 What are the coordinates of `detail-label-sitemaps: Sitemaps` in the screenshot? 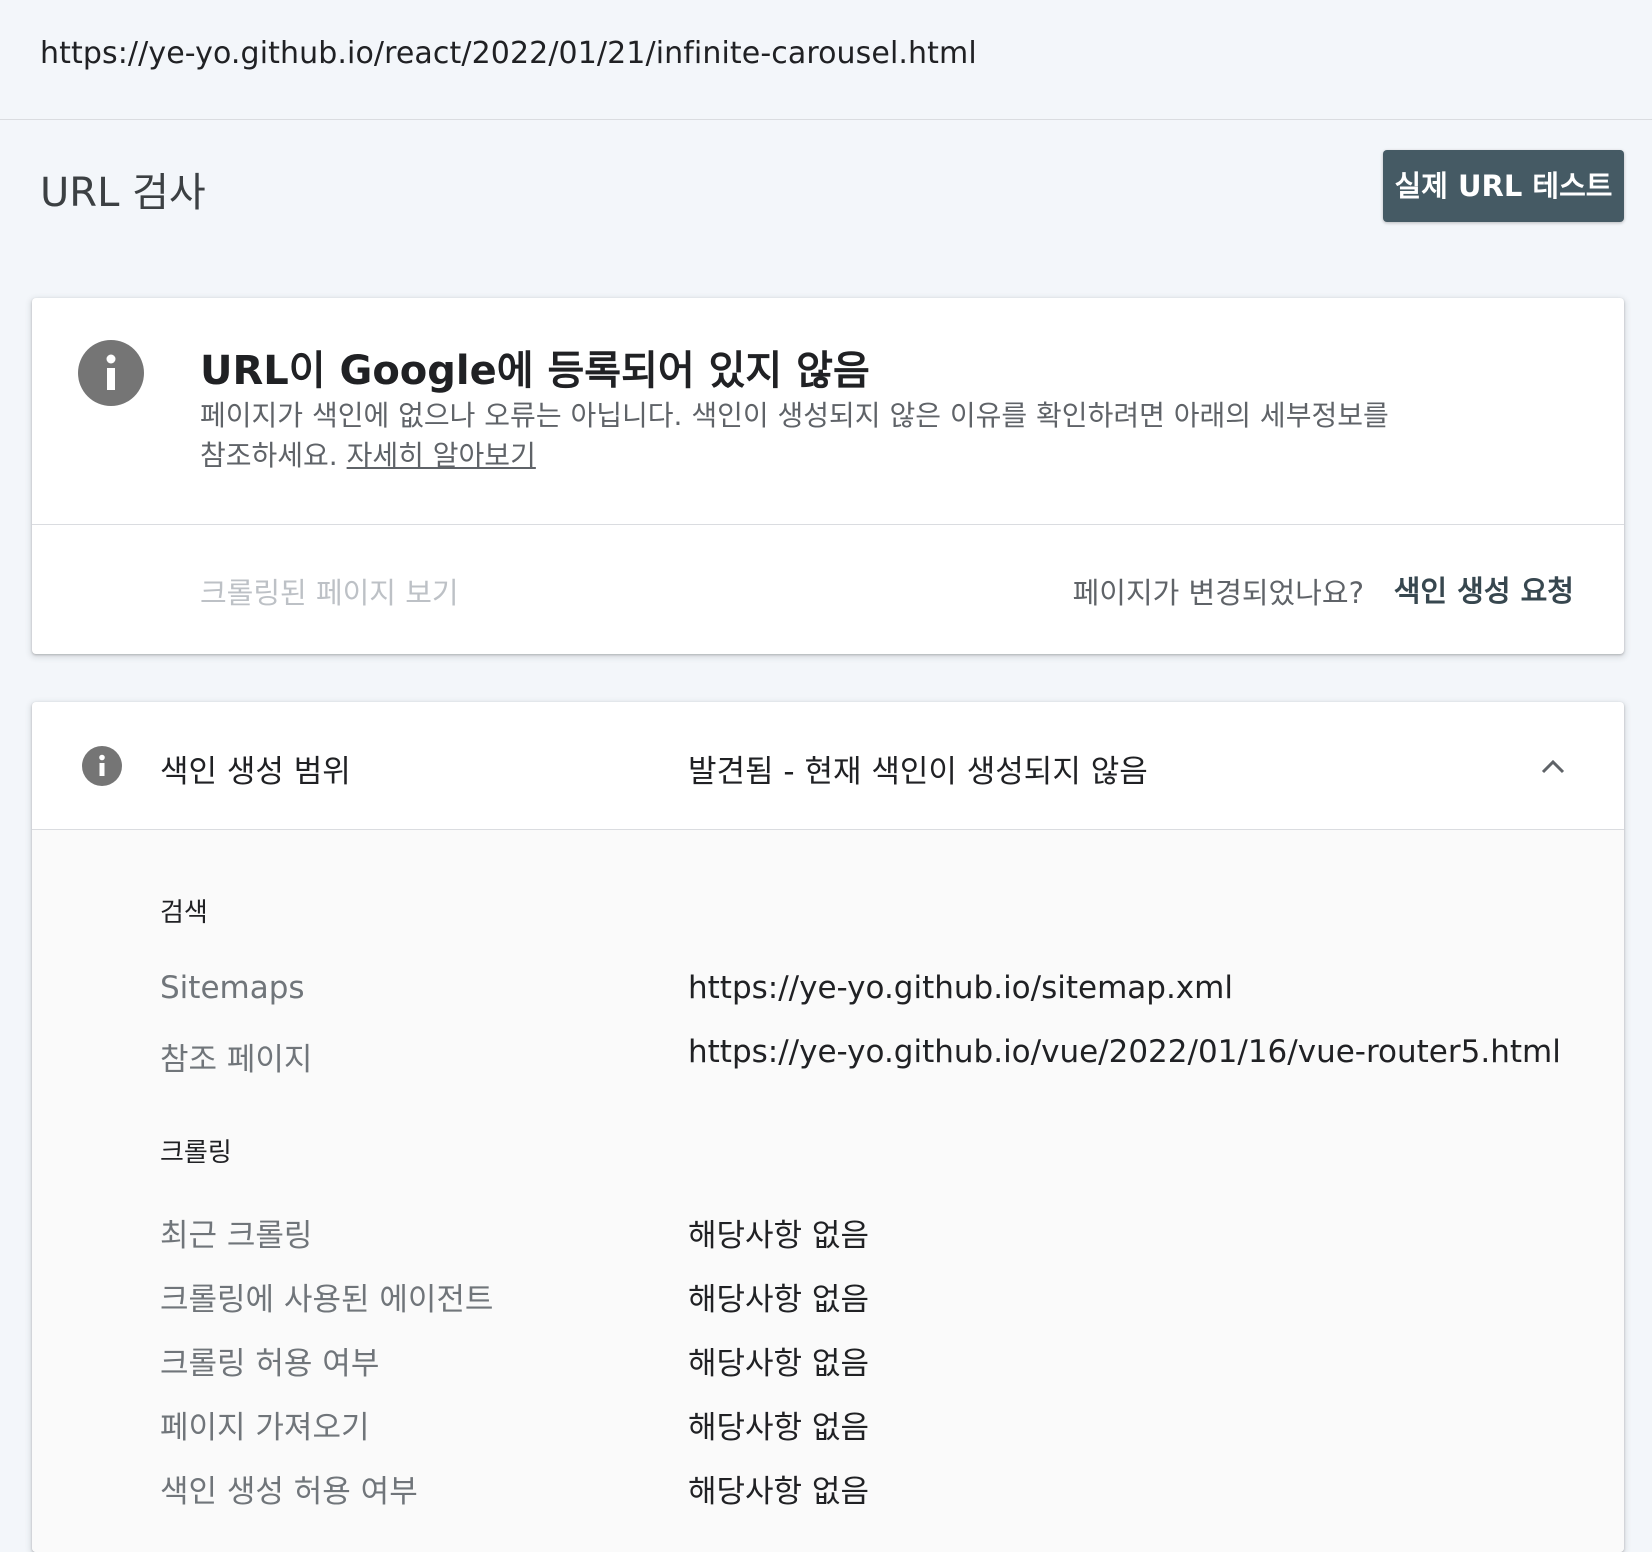 It's located at (232, 988).